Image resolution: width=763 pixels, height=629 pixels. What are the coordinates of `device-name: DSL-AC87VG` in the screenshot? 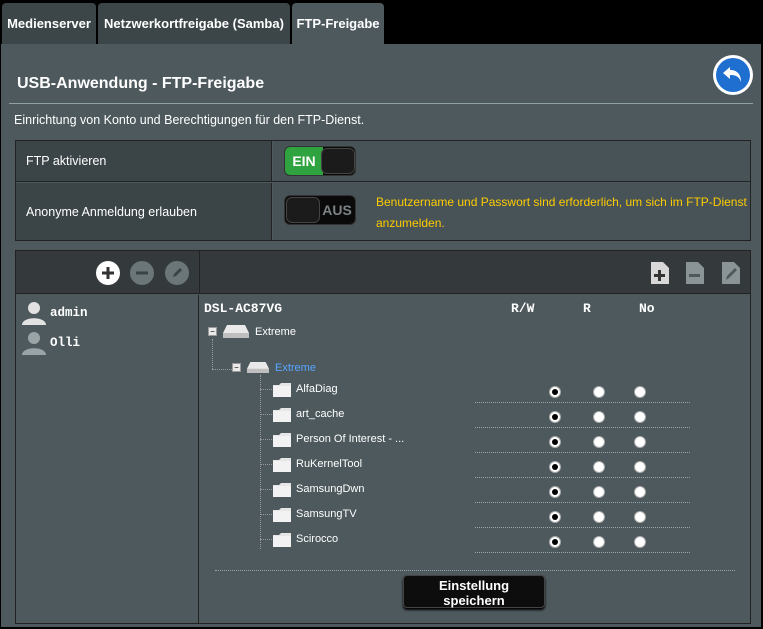 It's located at (243, 308).